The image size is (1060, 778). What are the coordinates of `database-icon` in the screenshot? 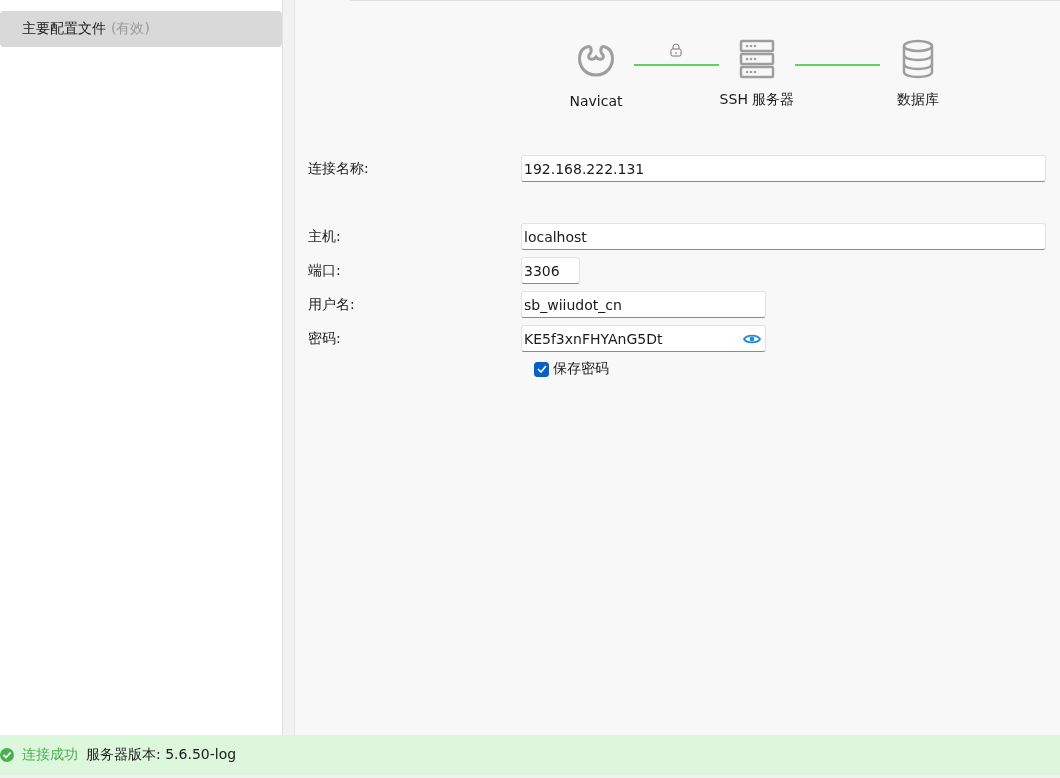 It's located at (918, 59).